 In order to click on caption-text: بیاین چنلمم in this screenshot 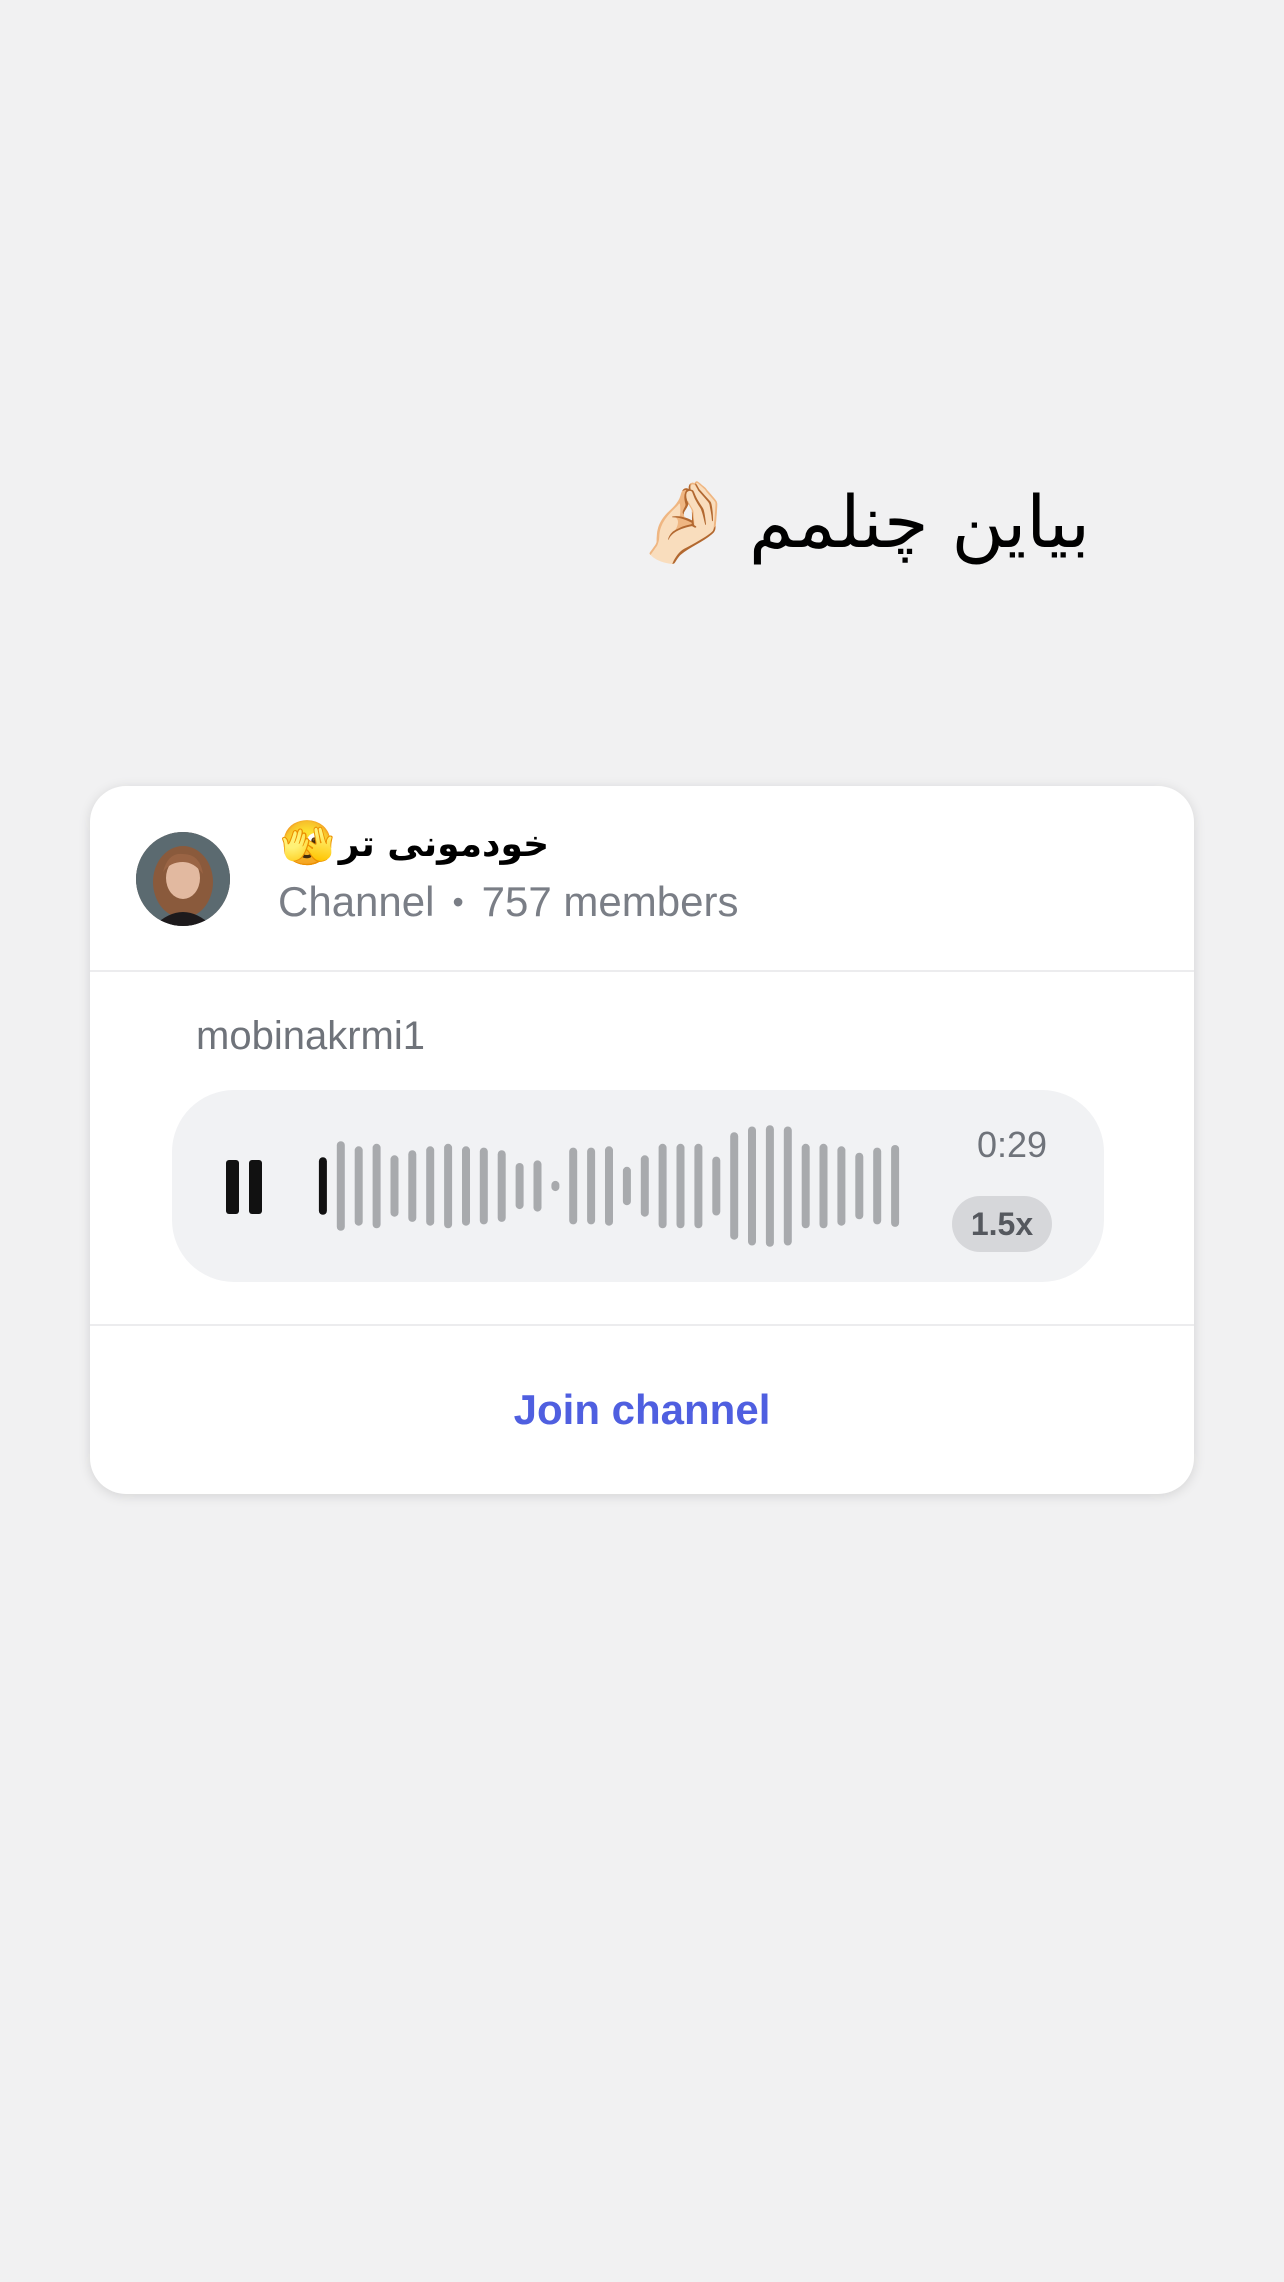, I will do `click(919, 522)`.